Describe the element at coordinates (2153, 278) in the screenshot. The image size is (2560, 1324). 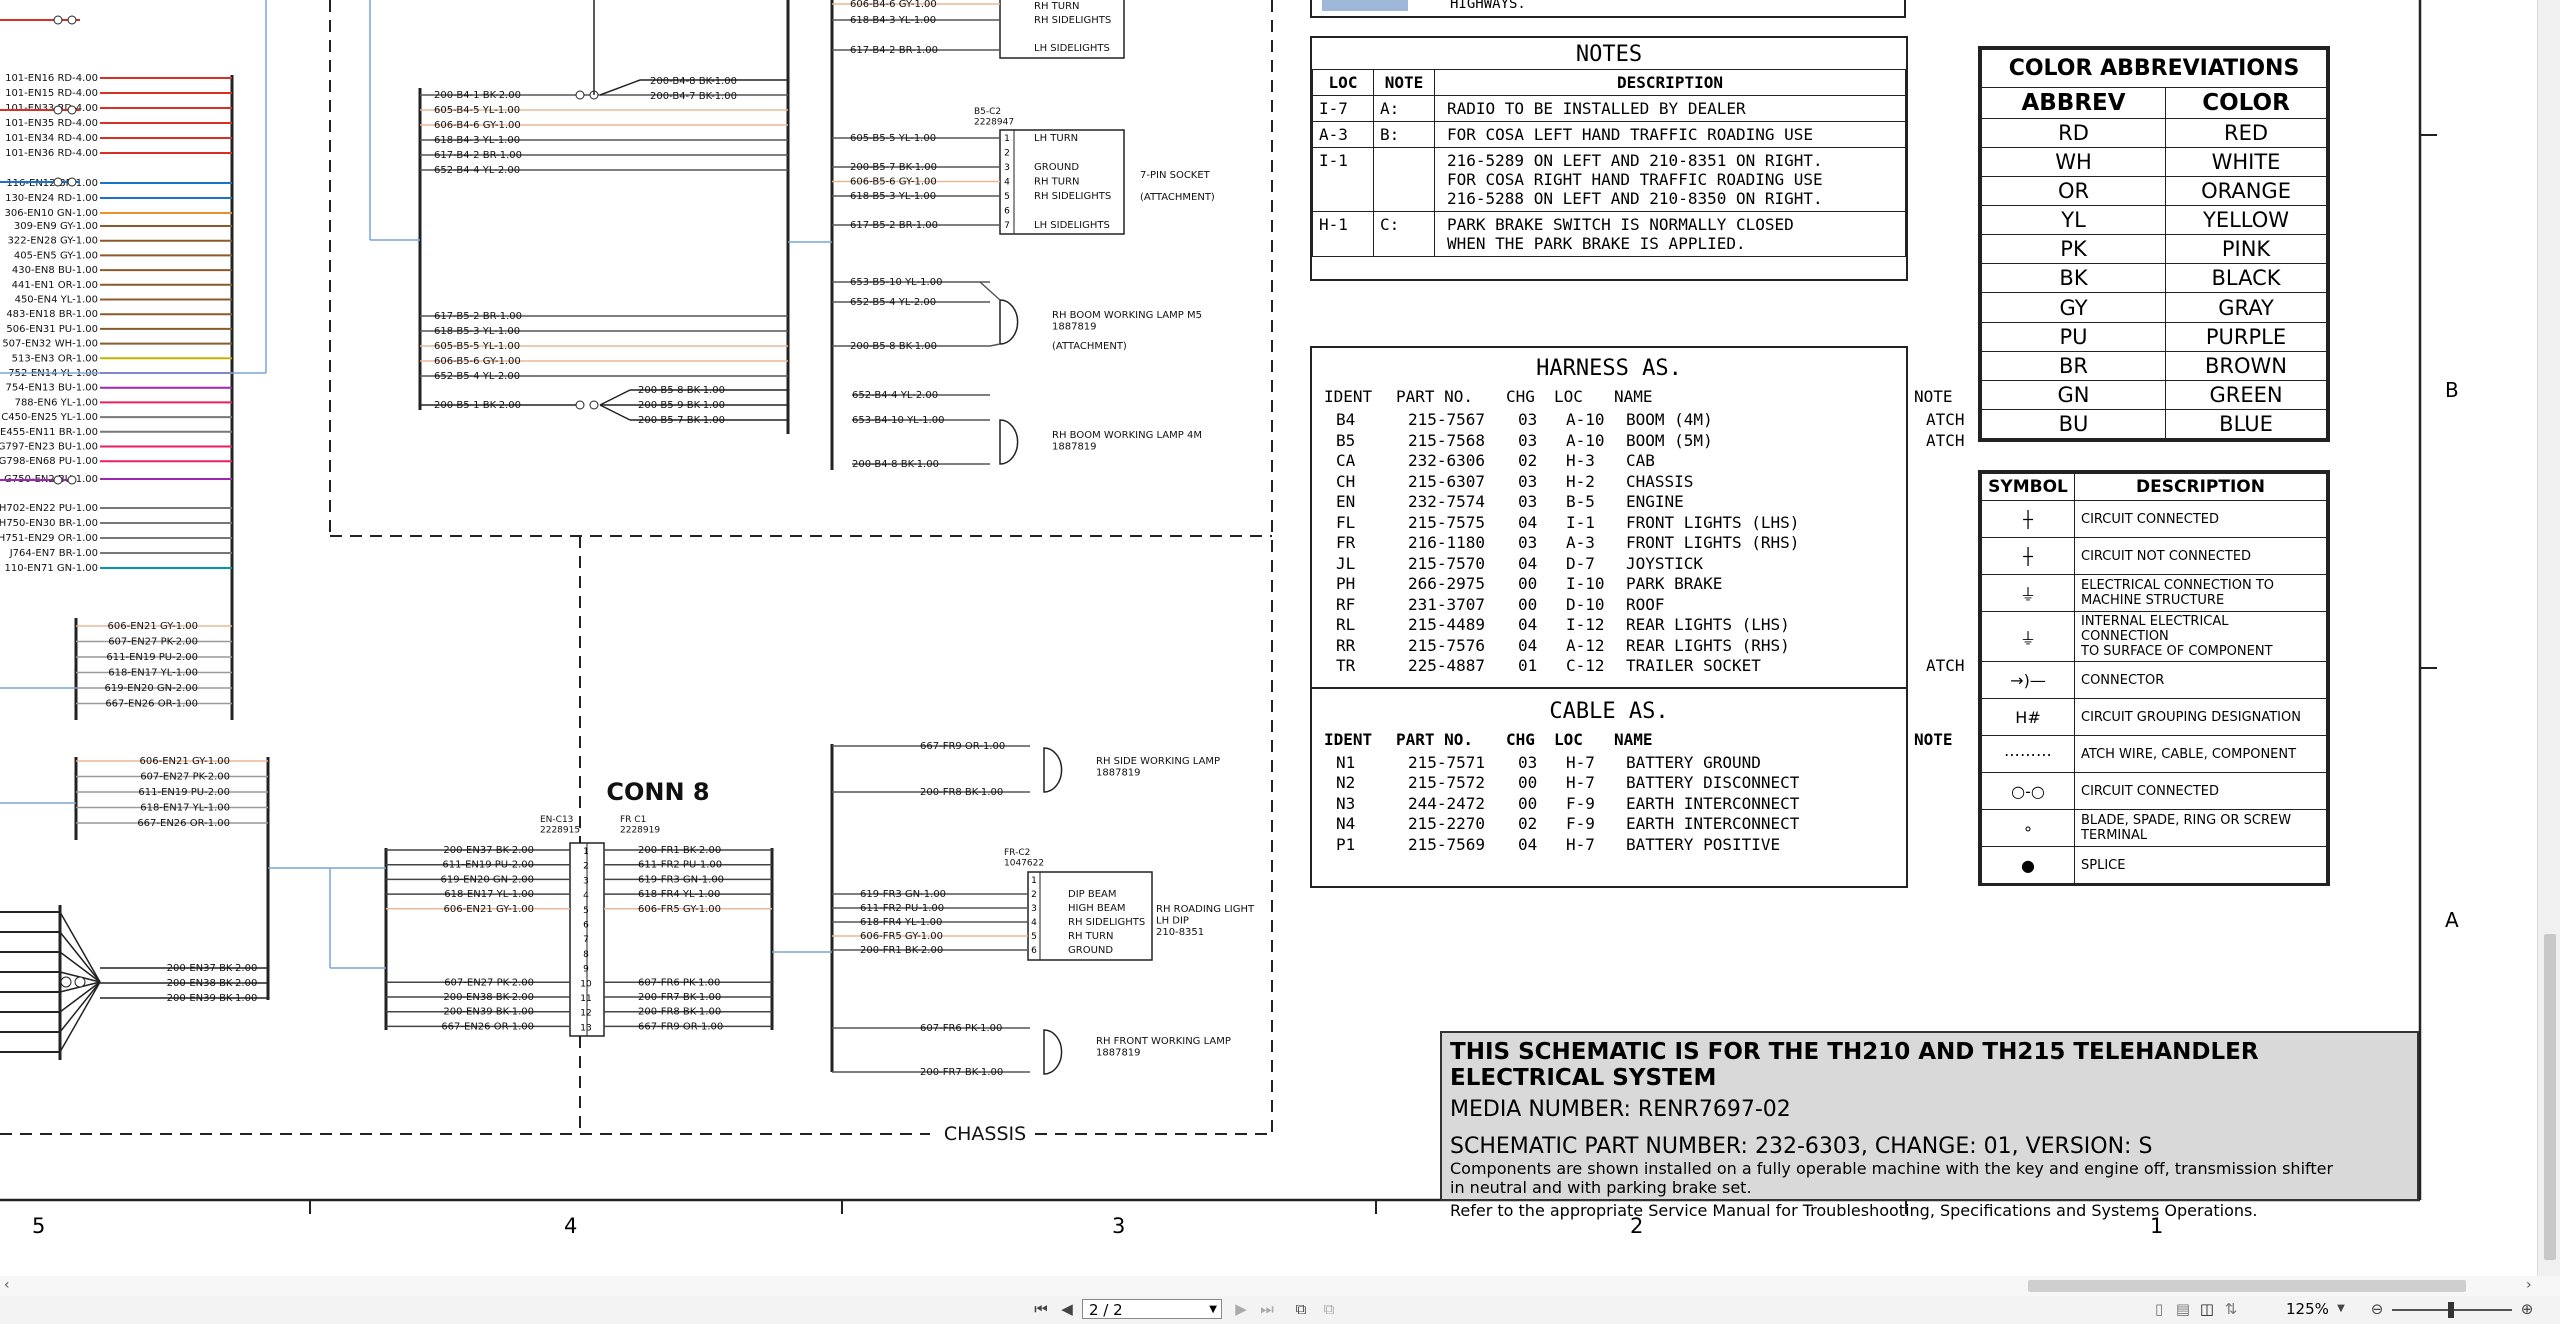
I see `color-row: BK BLACK` at that location.